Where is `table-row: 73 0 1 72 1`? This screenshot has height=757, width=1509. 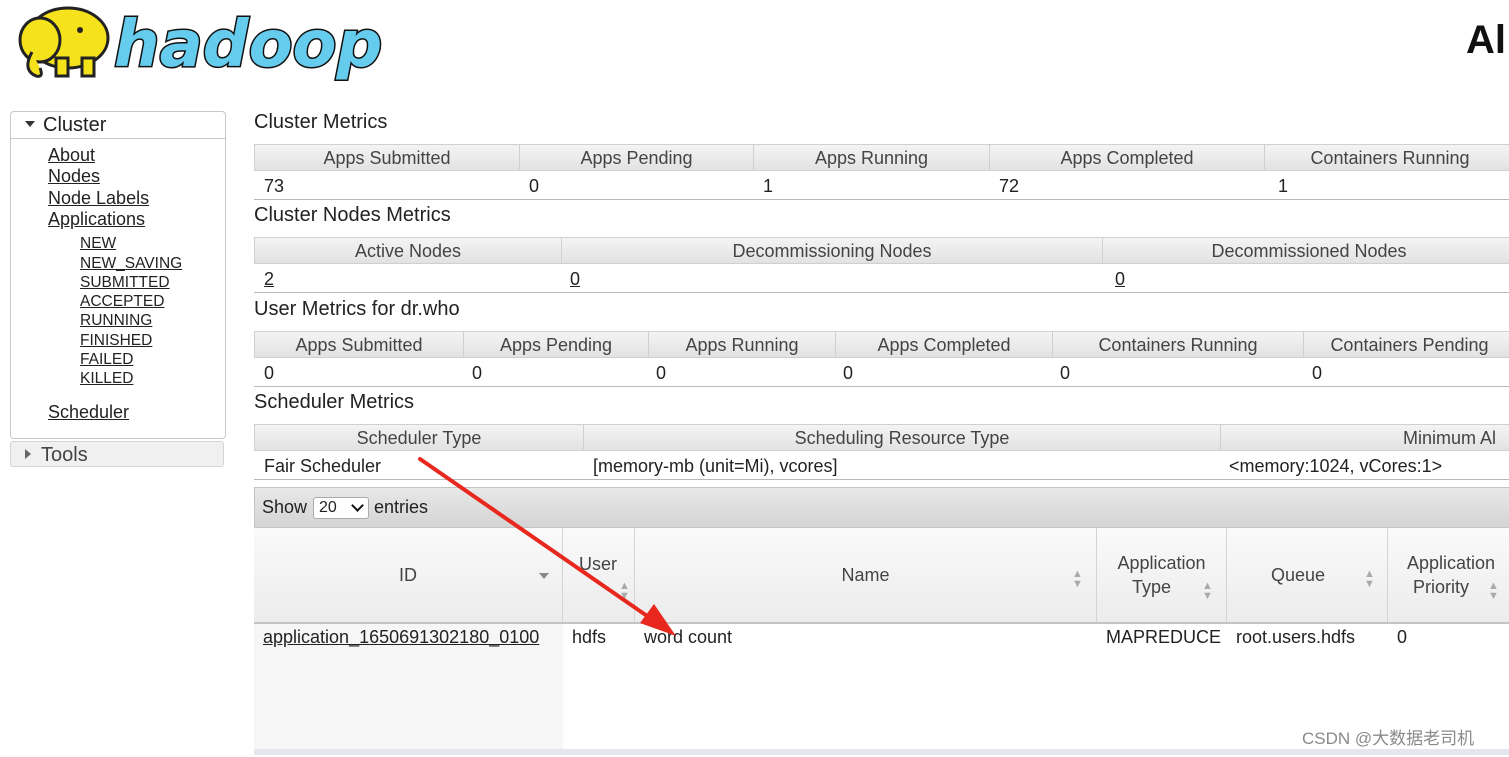 table-row: 73 0 1 72 1 is located at coordinates (881, 185).